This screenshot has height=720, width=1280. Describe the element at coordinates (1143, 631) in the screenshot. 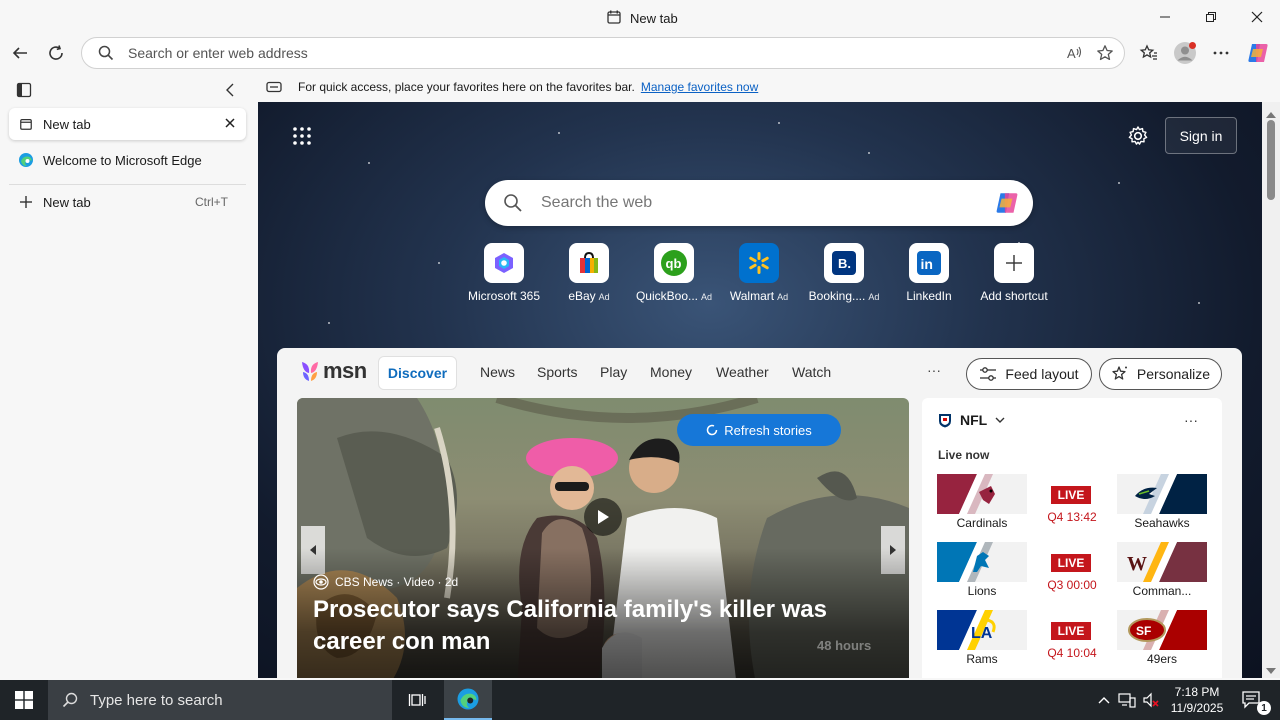

I see `svg-text: SF` at that location.